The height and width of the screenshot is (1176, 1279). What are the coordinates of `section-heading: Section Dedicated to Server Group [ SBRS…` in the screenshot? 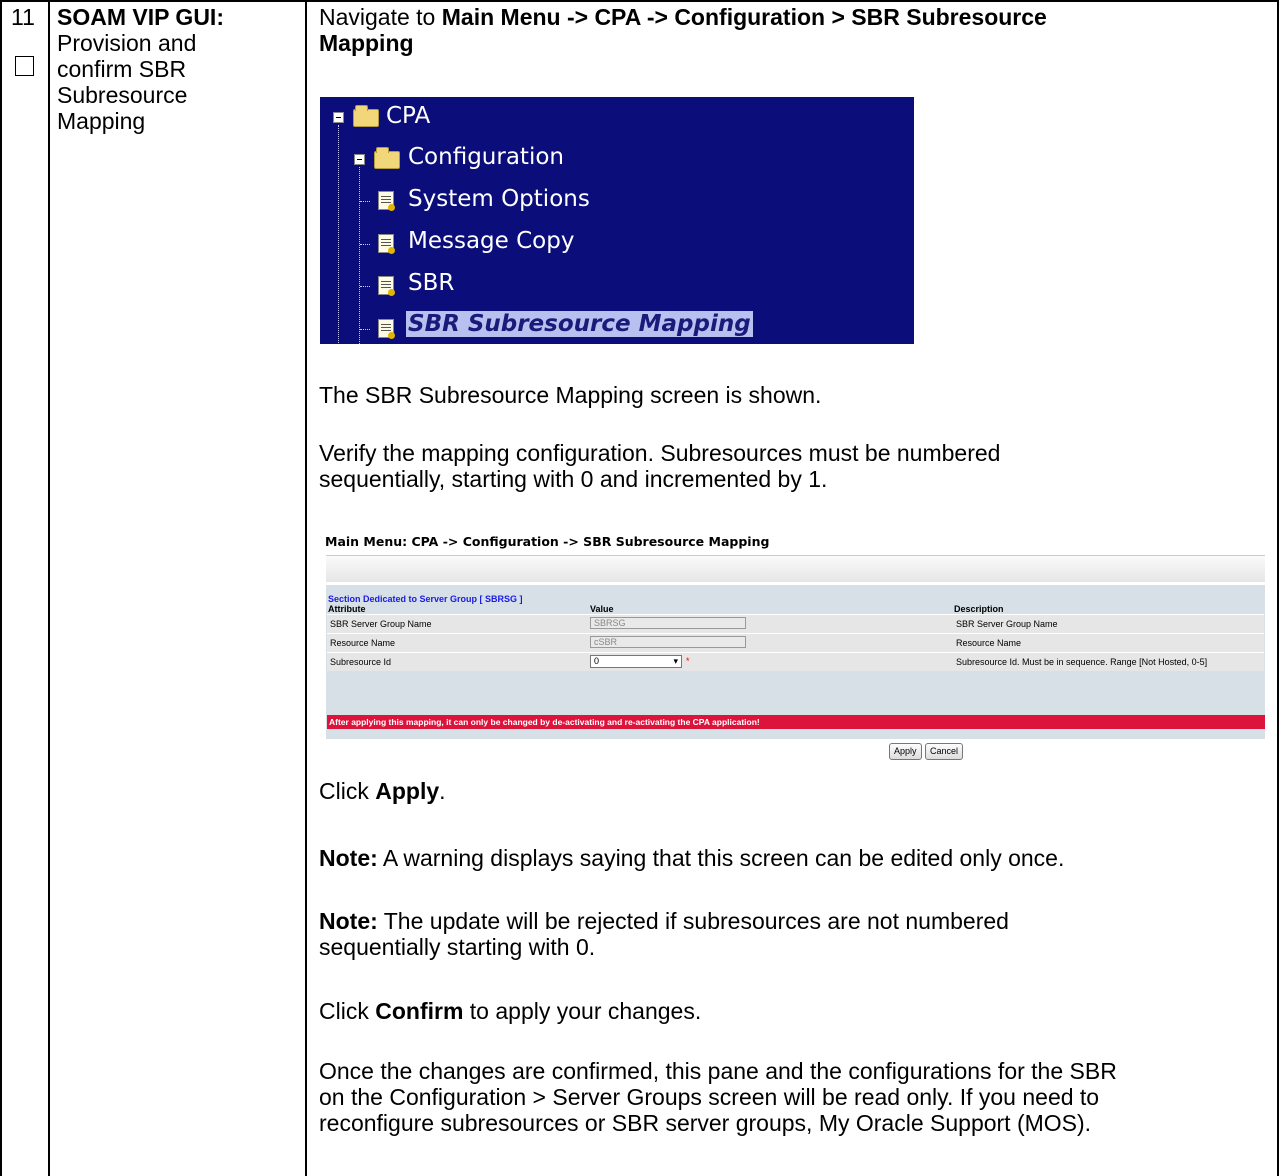 It's located at (425, 599).